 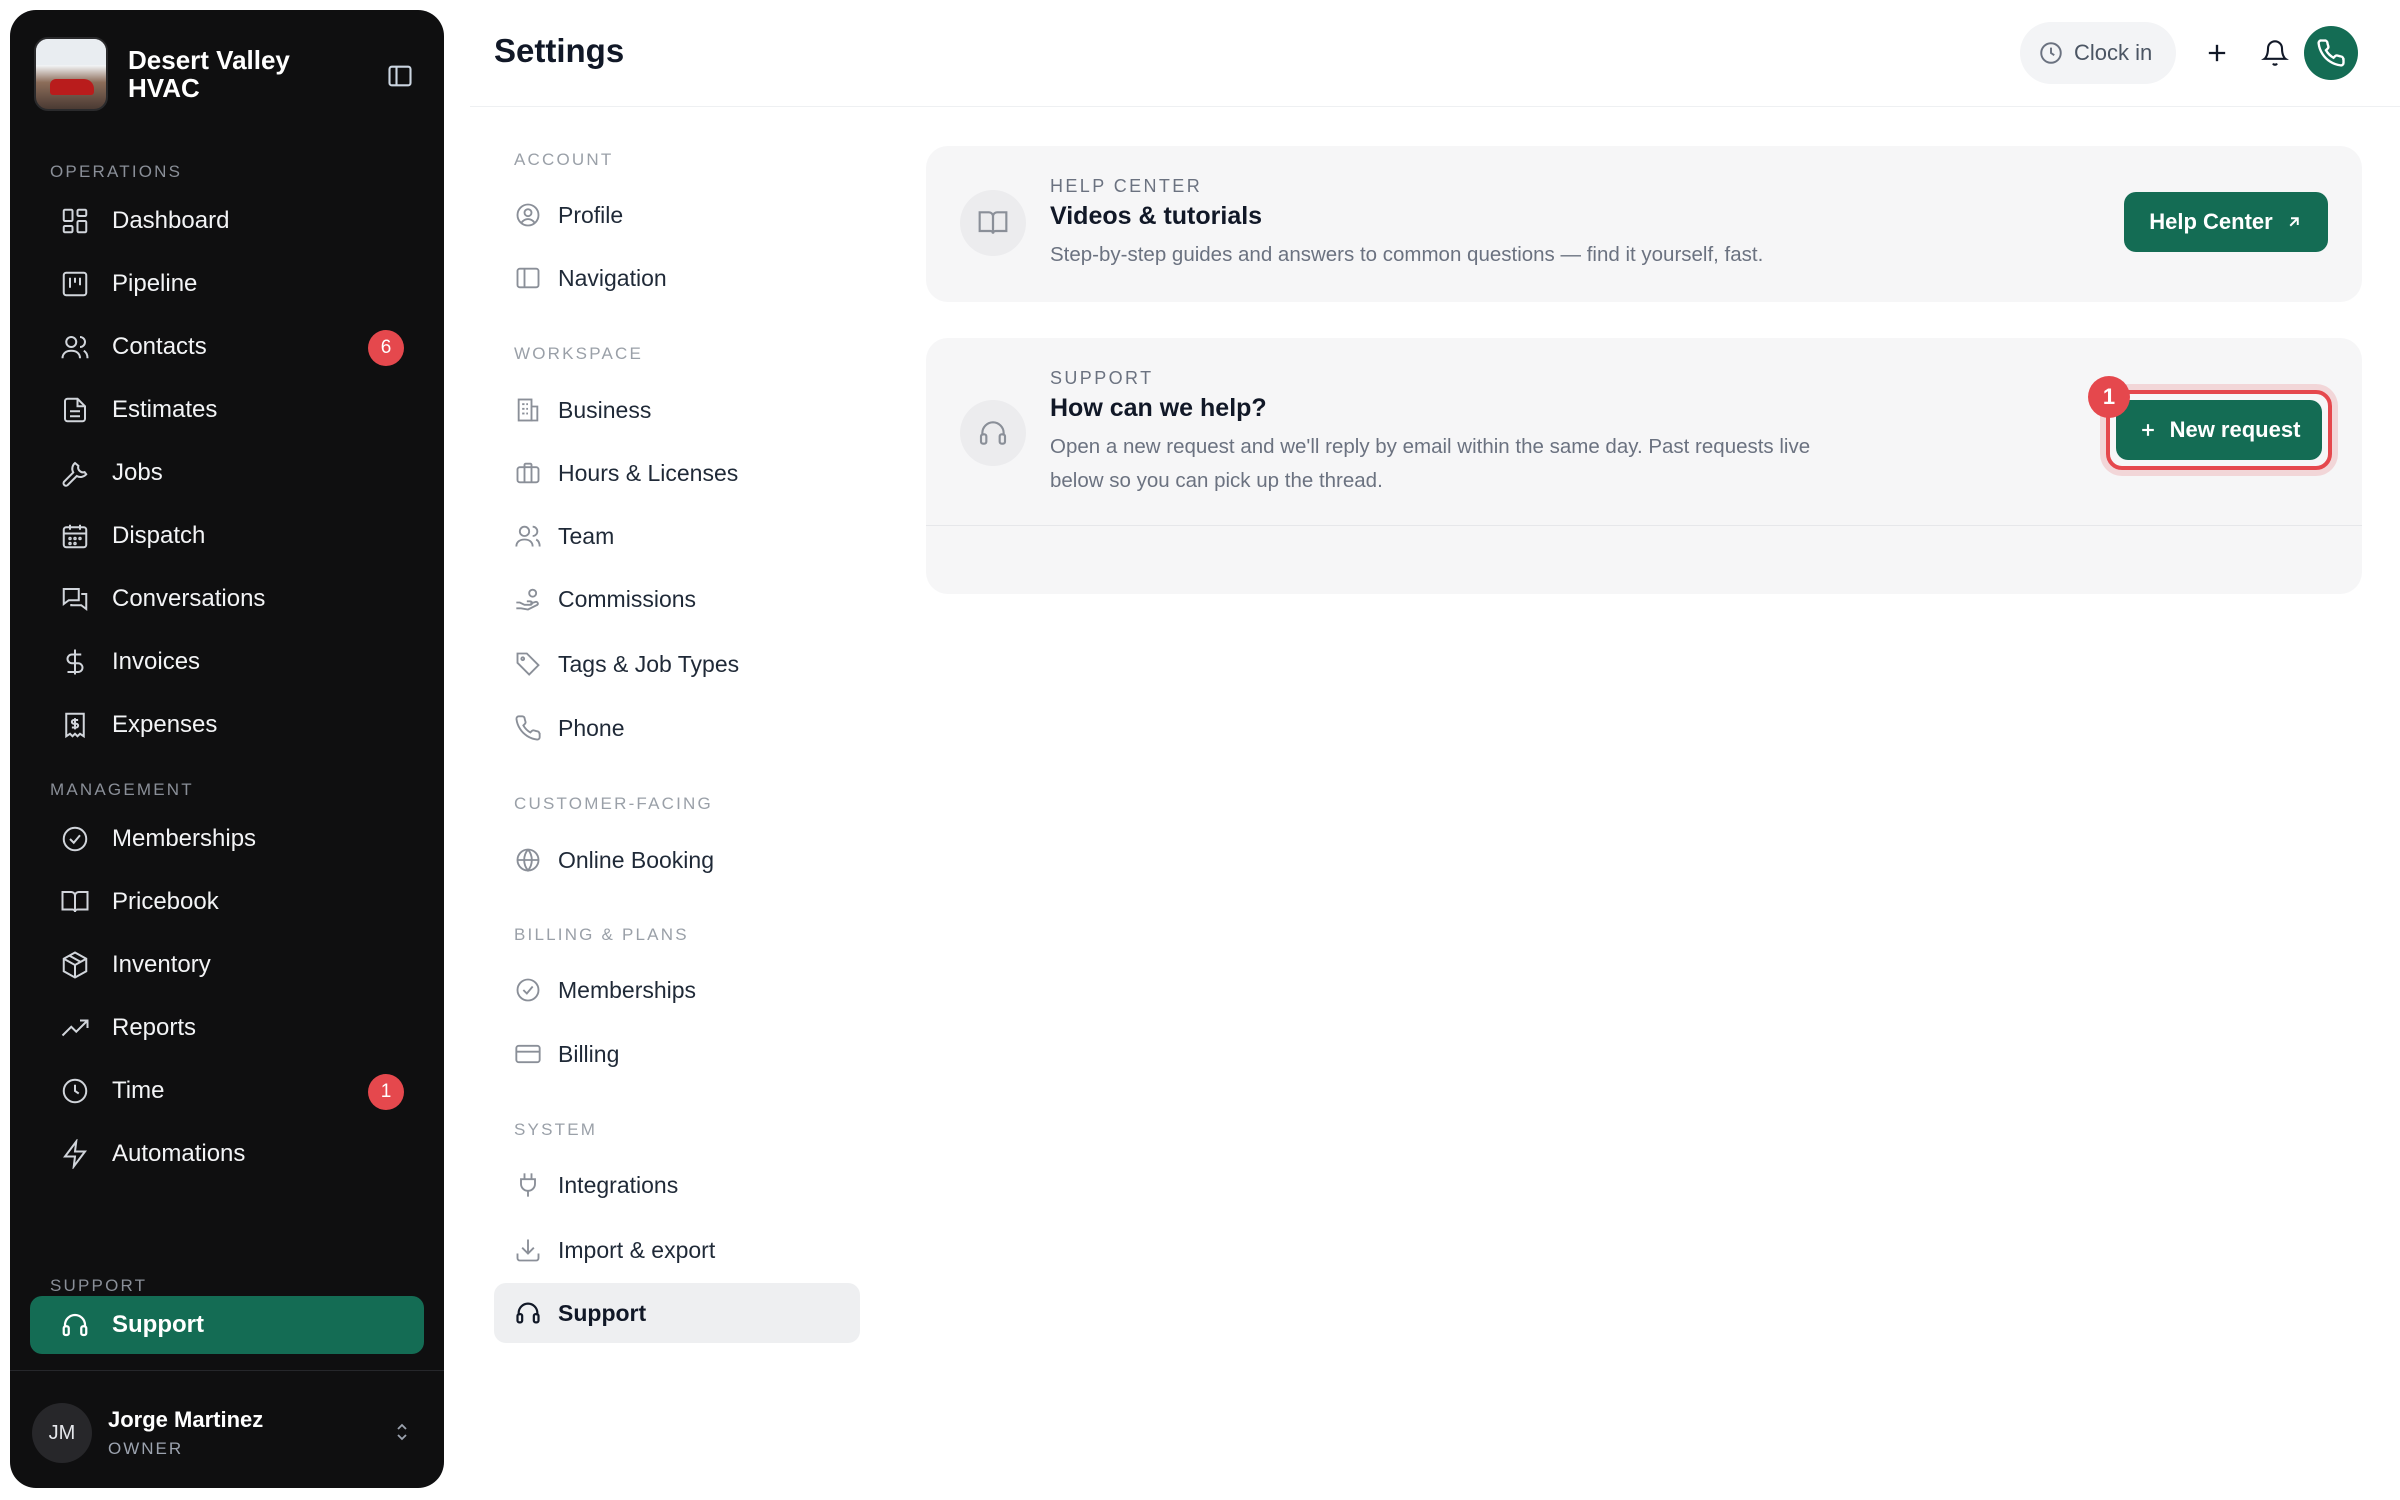 What do you see at coordinates (677, 278) in the screenshot?
I see `settings-item-navigation: Navigation` at bounding box center [677, 278].